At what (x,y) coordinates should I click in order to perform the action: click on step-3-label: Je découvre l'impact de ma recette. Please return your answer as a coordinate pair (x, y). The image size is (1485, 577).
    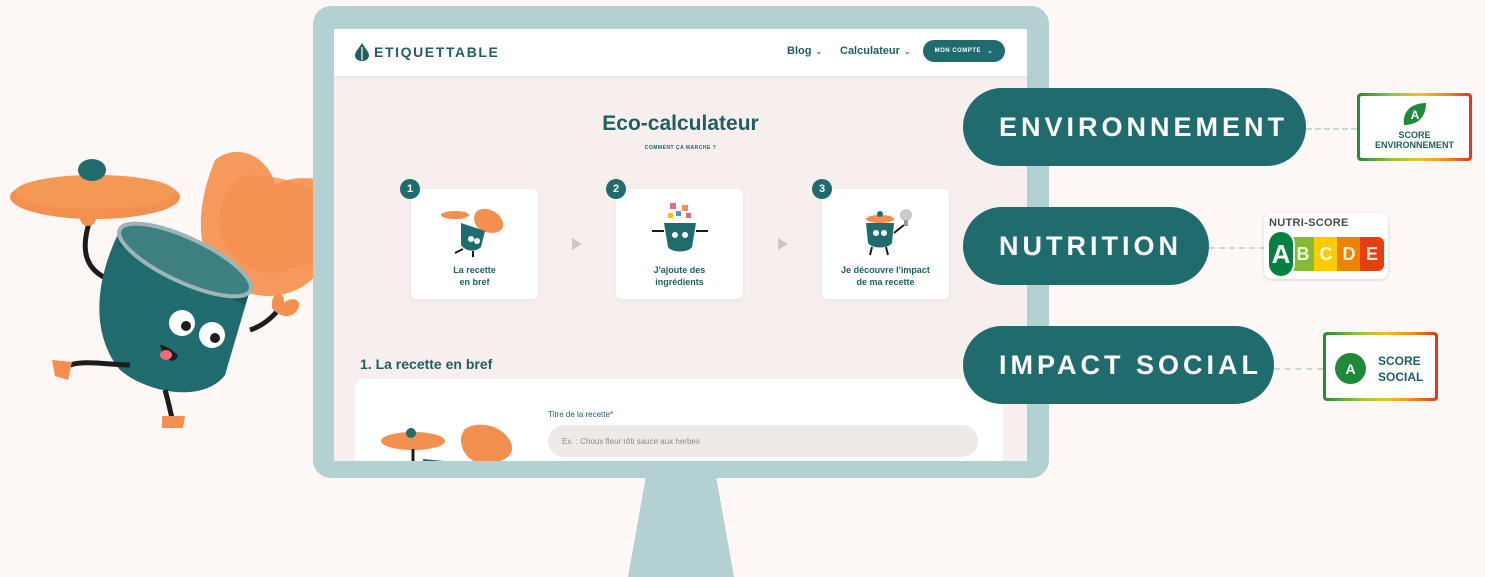
    Looking at the image, I should click on (885, 276).